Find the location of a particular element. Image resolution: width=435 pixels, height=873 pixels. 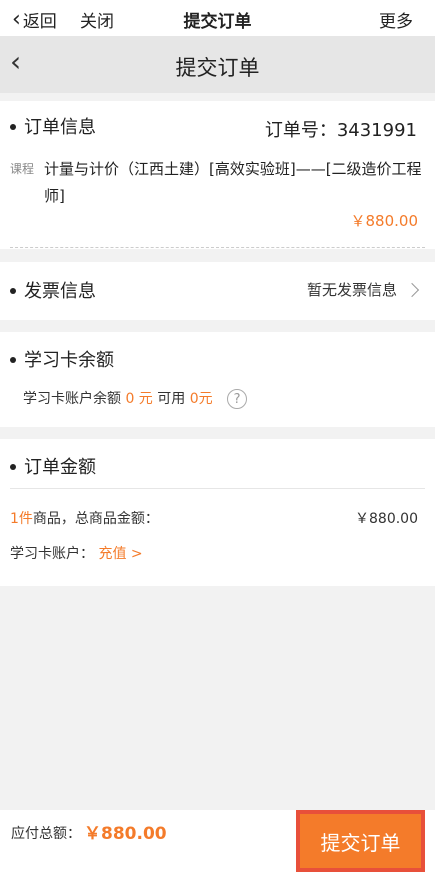

top-bar: ‹ 返回 关闭 提交订单 更多 is located at coordinates (217, 18).